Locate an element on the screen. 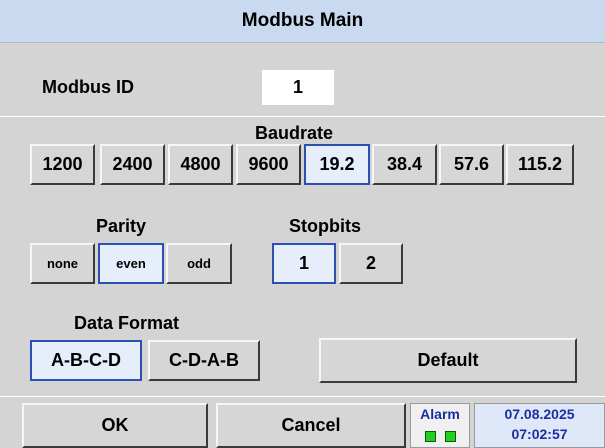 The height and width of the screenshot is (448, 605). window-title: Modbus Main is located at coordinates (302, 21).